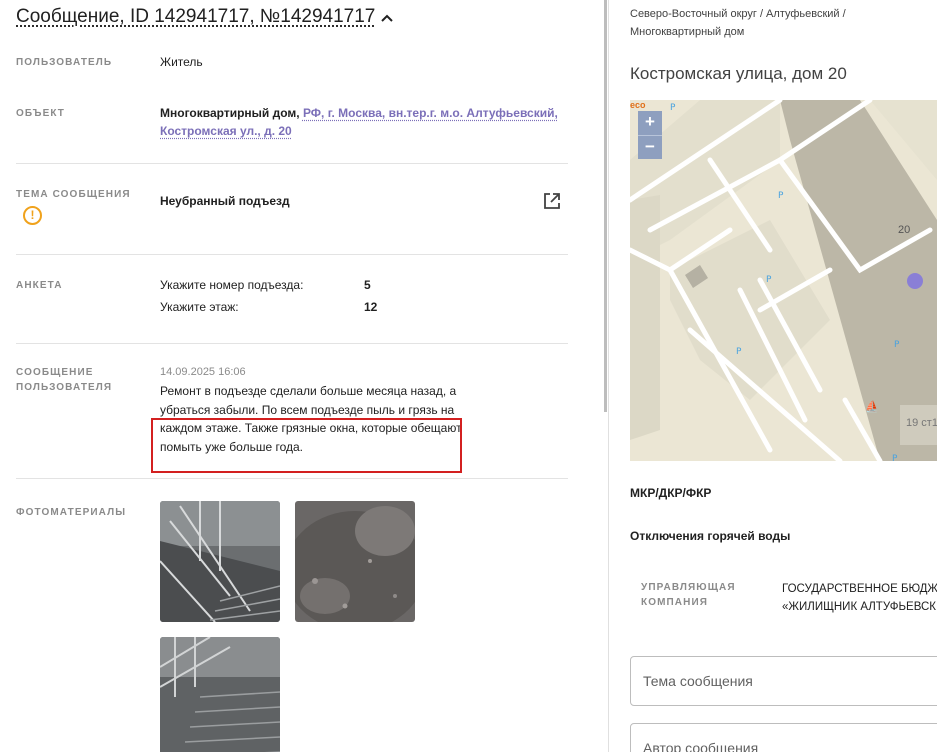 The width and height of the screenshot is (937, 752). What do you see at coordinates (859, 607) in the screenshot?
I see `management-company-value-line2: «ЖИЛИЩНИК АЛТУФЬЕВСК` at bounding box center [859, 607].